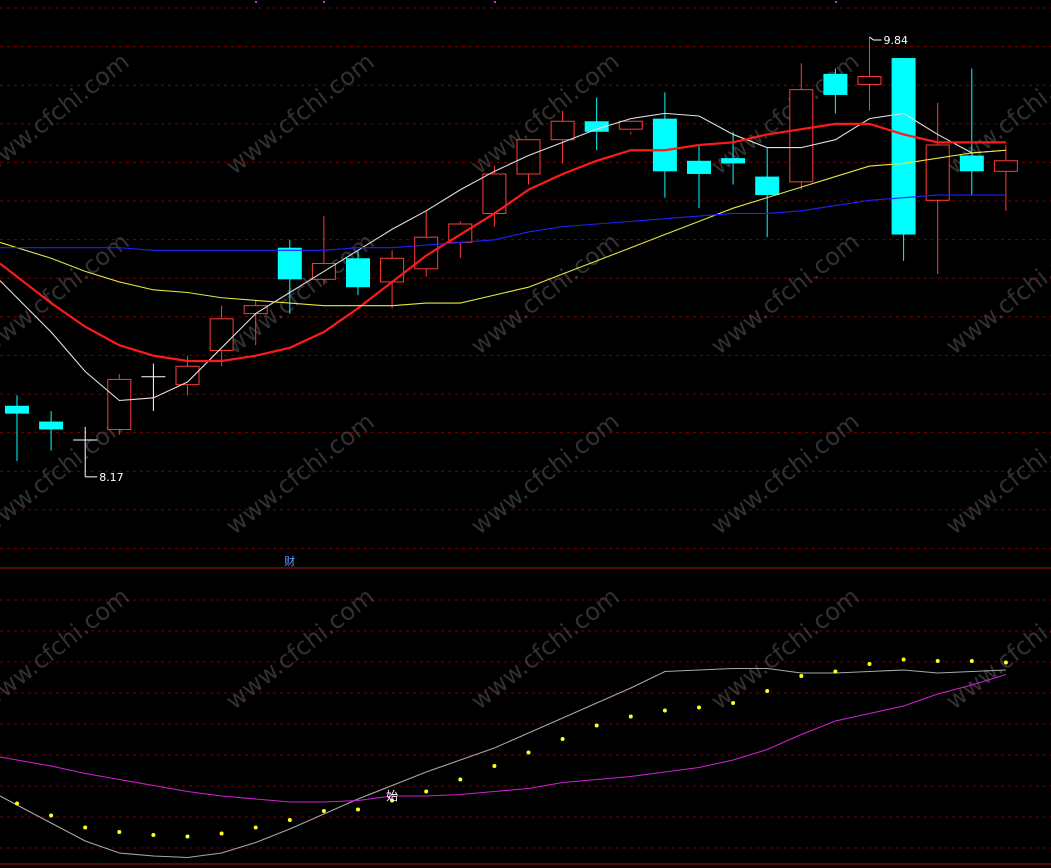  Describe the element at coordinates (896, 40) in the screenshot. I see `price-annotation-label: 9.84` at that location.